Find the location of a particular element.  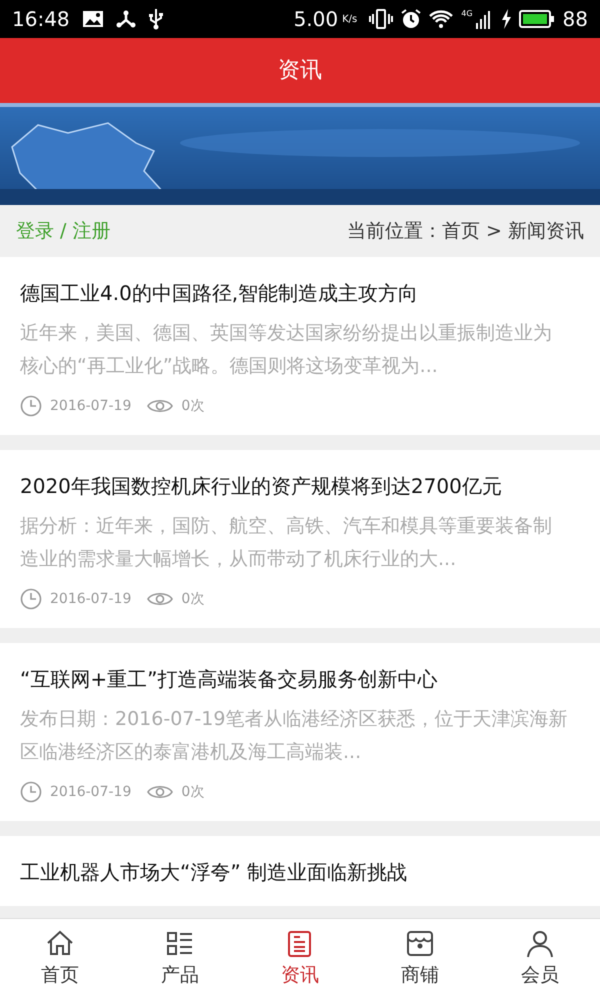

article-title: 德国工业4.0的中国路径,智能制造成主攻方向 is located at coordinates (220, 293).